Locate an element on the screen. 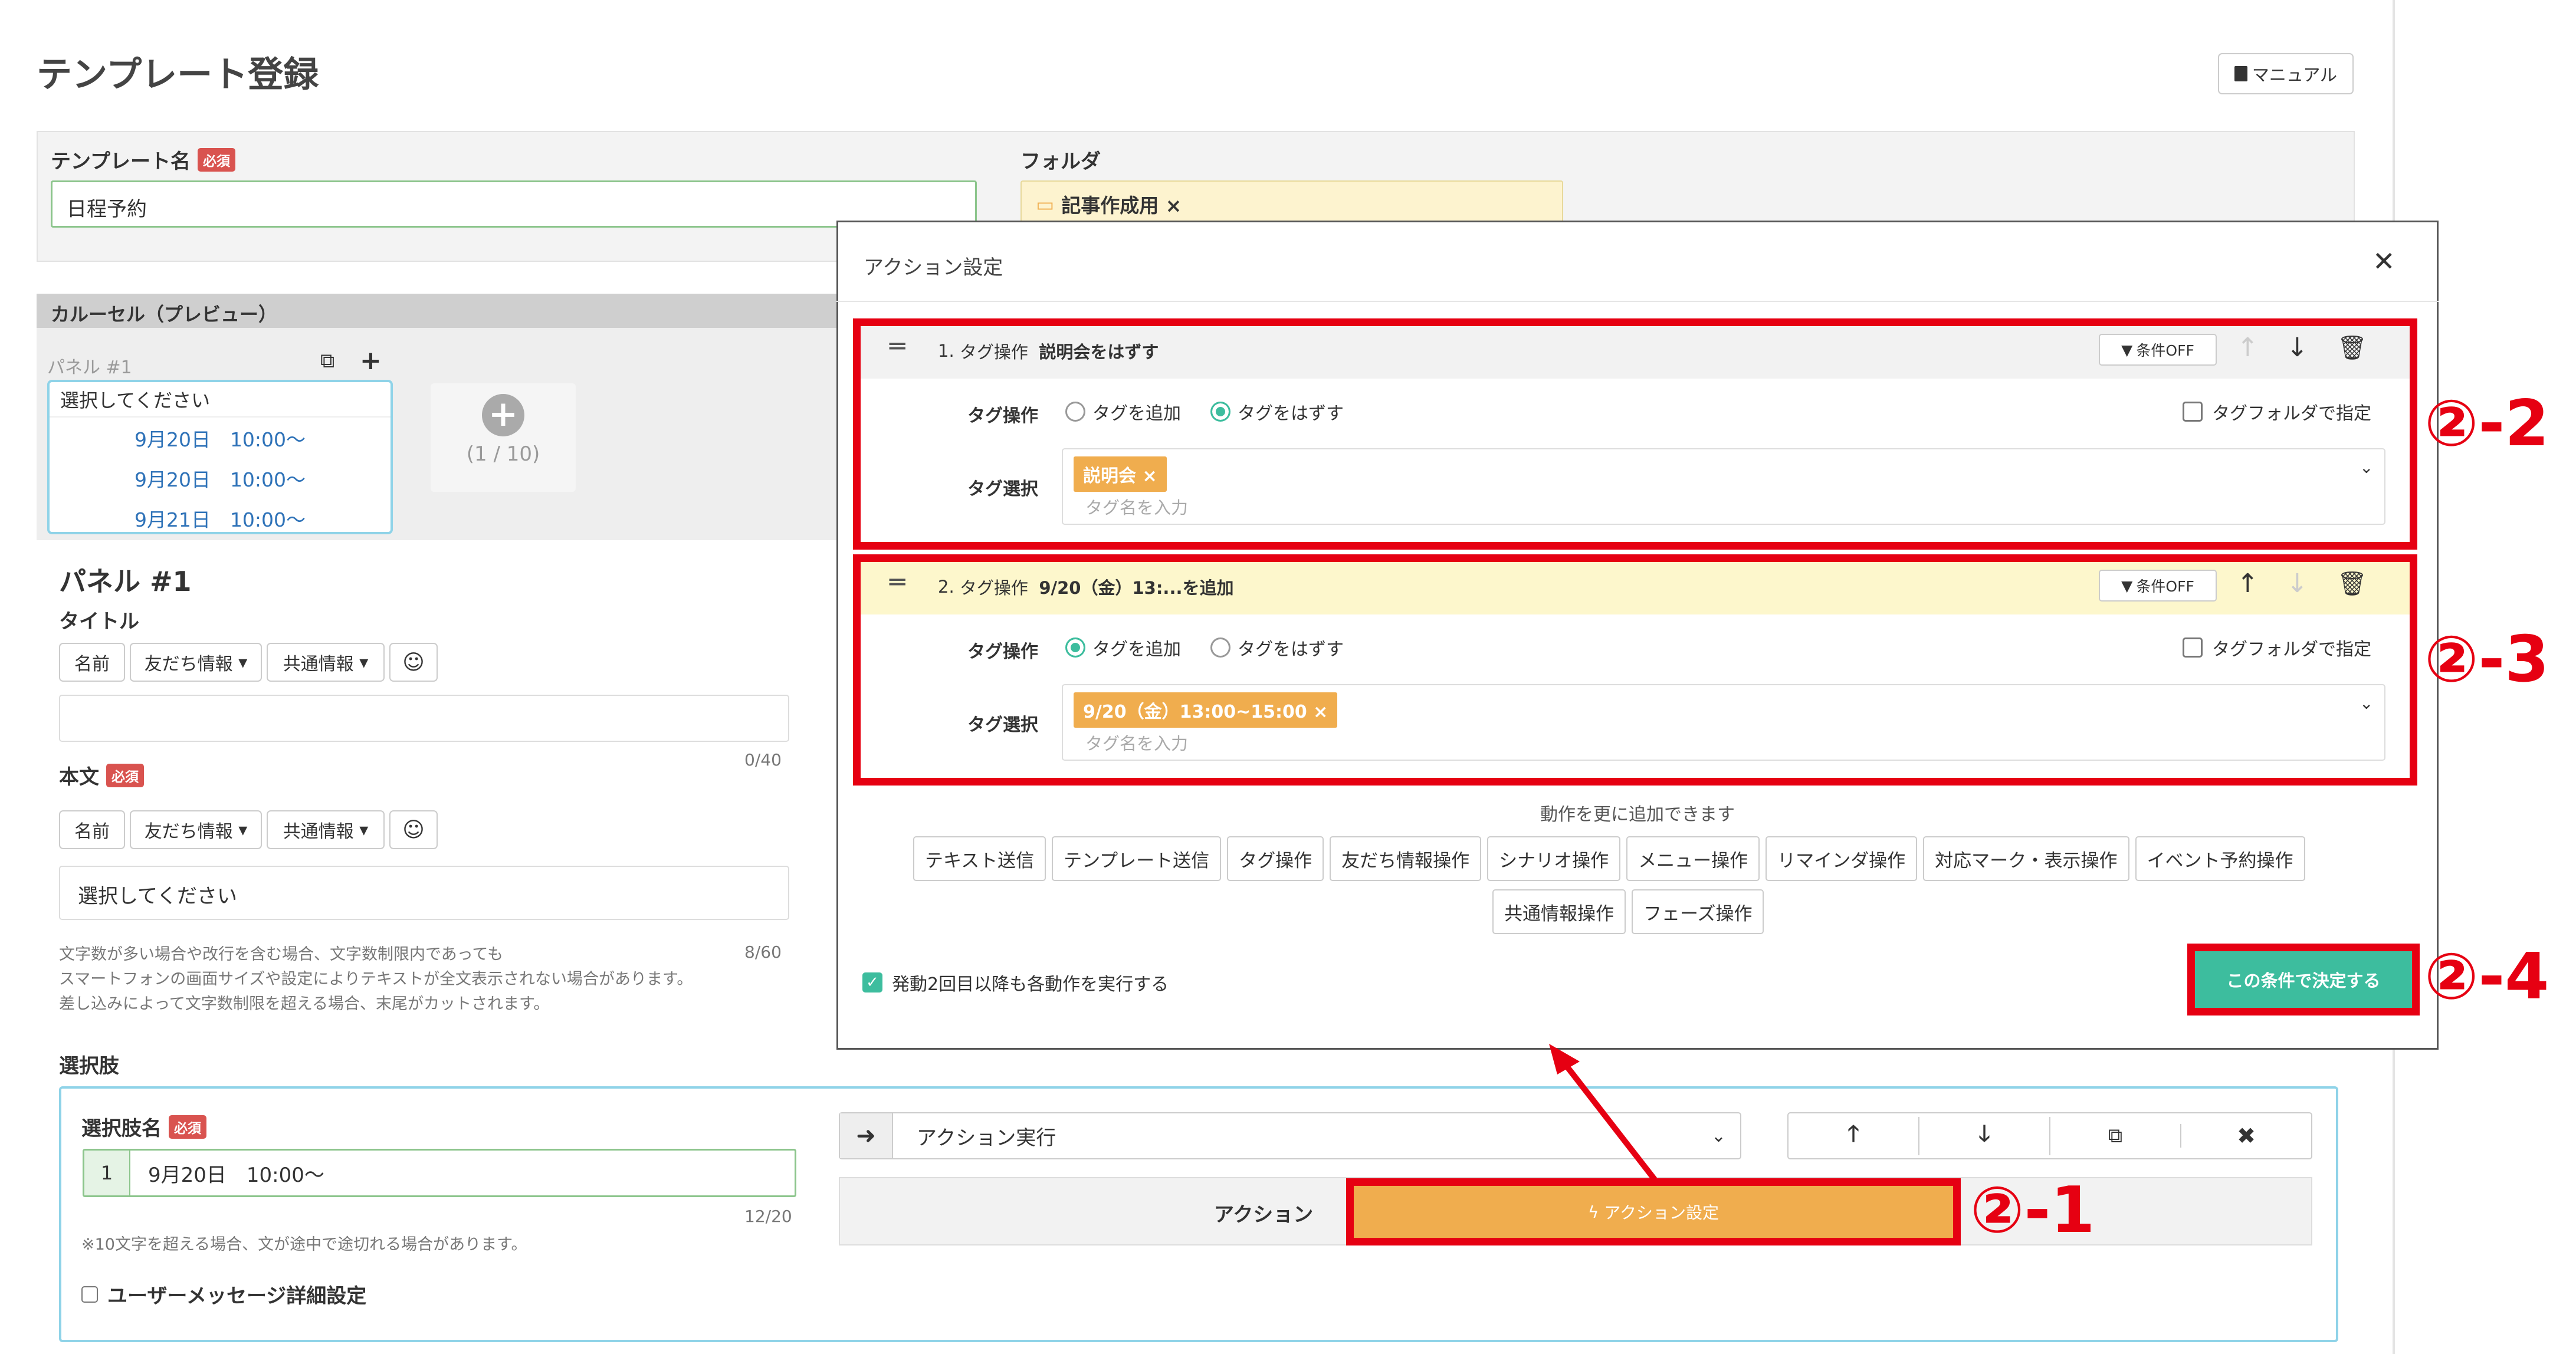 This screenshot has width=2576, height=1354. add-card: + (1 / 10) is located at coordinates (503, 437).